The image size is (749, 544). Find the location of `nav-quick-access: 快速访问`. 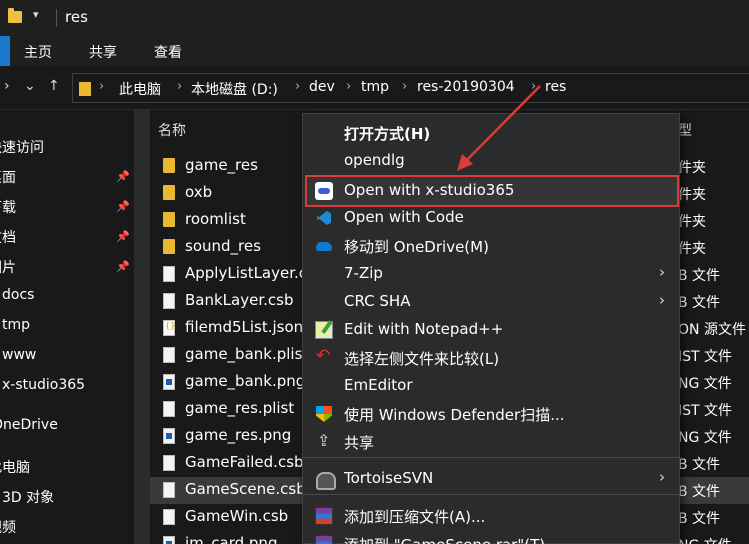

nav-quick-access: 快速访问 is located at coordinates (22, 147).